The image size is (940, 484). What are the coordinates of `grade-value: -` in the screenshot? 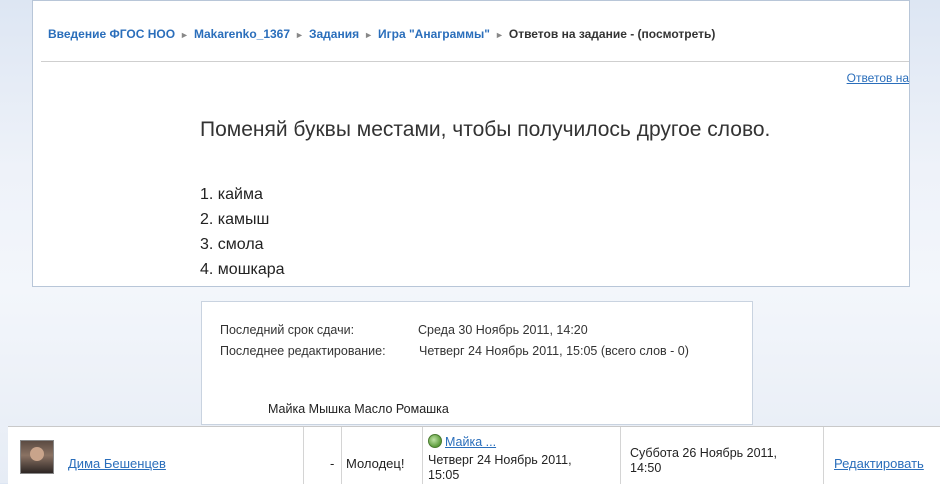 It's located at (332, 463).